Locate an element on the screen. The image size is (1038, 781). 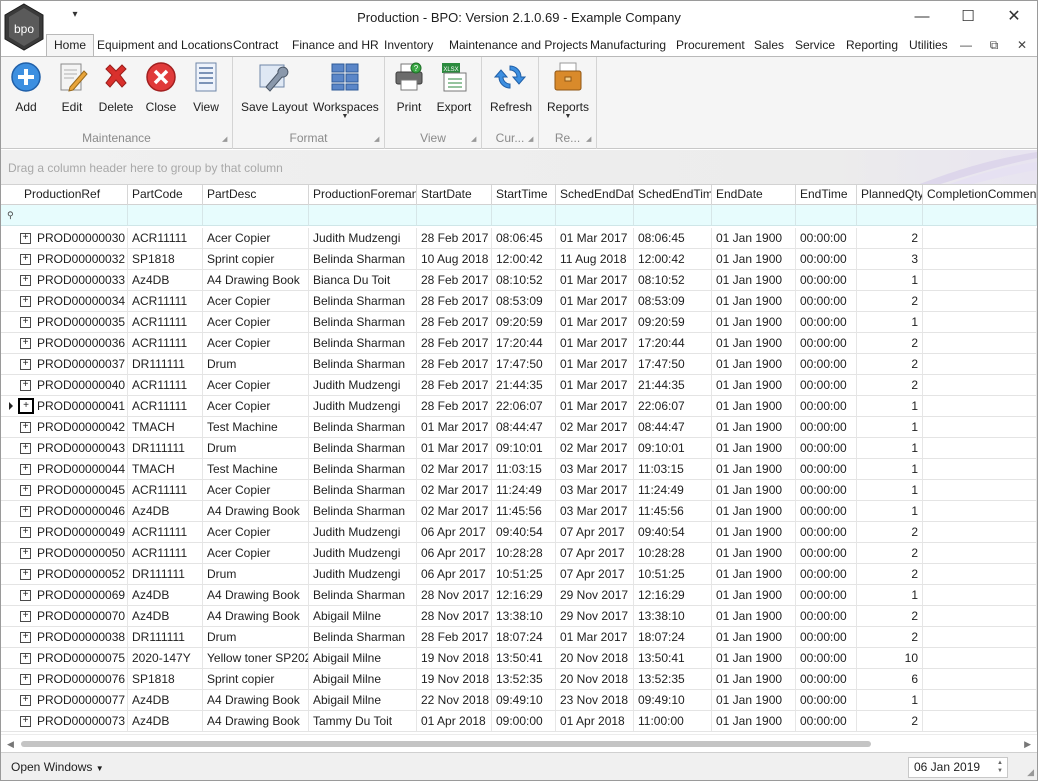
cell-schedenddate: 03 Mar 2017 is located at coordinates (595, 469).